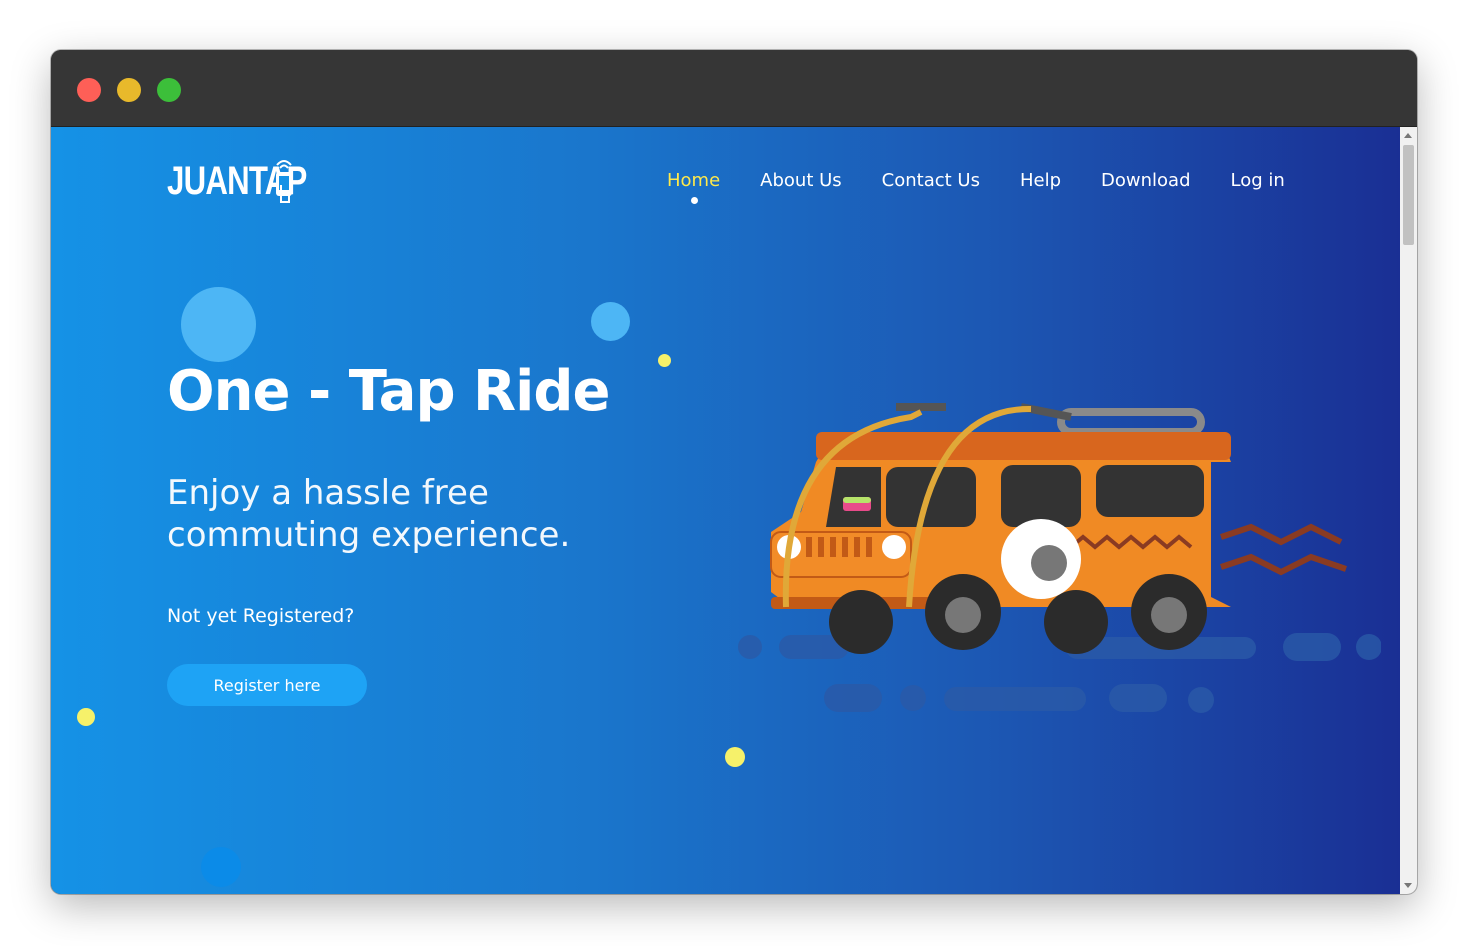 Image resolution: width=1468 pixels, height=946 pixels. What do you see at coordinates (1040, 180) in the screenshot?
I see `nav-help: Help` at bounding box center [1040, 180].